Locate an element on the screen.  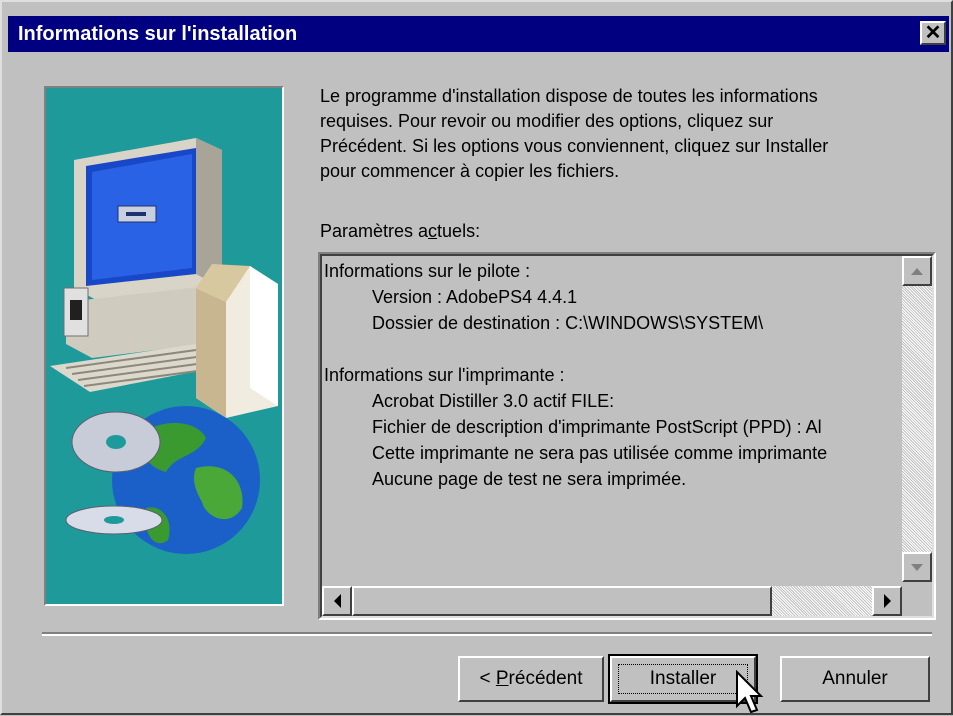
arrow-left-icon is located at coordinates (337, 601).